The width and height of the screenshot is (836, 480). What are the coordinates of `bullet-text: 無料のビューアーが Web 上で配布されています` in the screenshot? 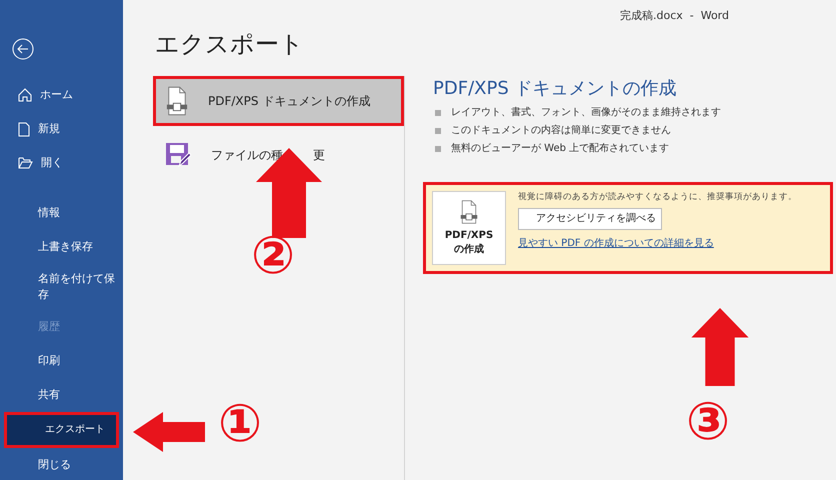 It's located at (560, 149).